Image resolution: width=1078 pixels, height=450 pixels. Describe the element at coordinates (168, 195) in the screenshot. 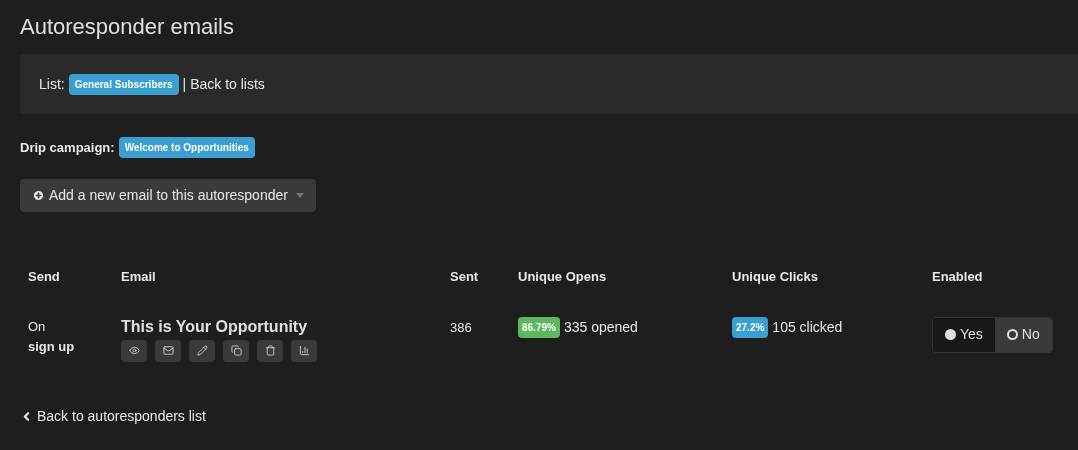

I see `add-email-button: Add a new email to this autoresponder` at that location.